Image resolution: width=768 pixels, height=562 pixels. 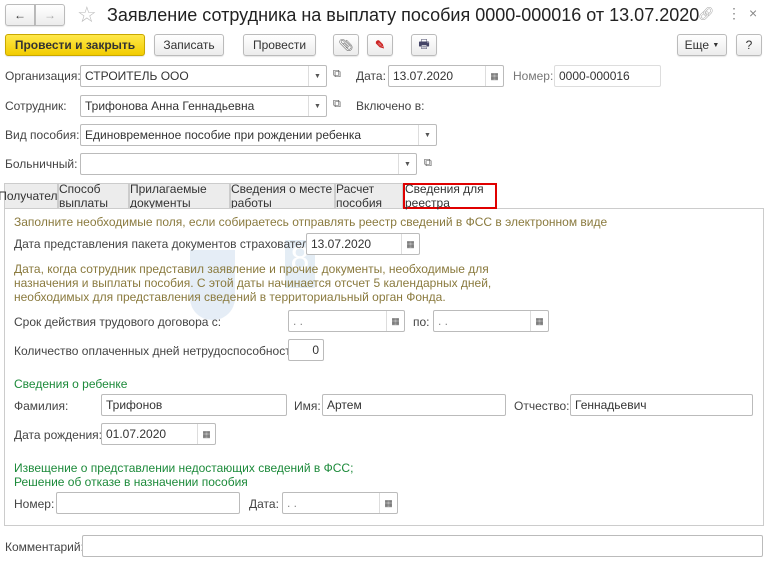 What do you see at coordinates (390, 106) in the screenshot?
I see `included-label: Включено в:` at bounding box center [390, 106].